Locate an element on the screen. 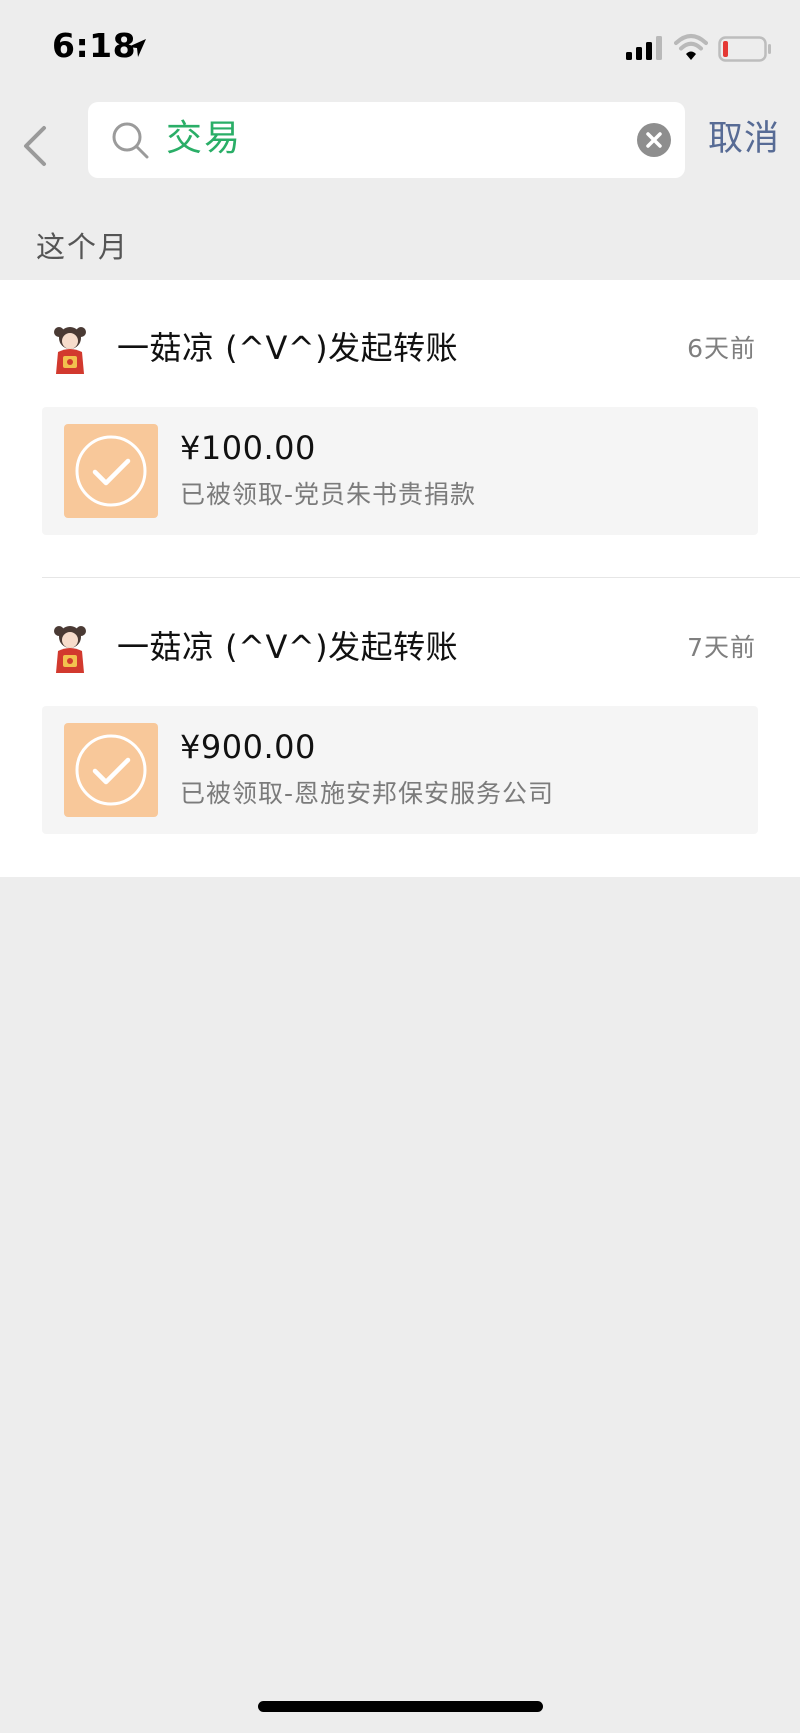 The height and width of the screenshot is (1733, 800). cellular-signal-icon is located at coordinates (644, 48).